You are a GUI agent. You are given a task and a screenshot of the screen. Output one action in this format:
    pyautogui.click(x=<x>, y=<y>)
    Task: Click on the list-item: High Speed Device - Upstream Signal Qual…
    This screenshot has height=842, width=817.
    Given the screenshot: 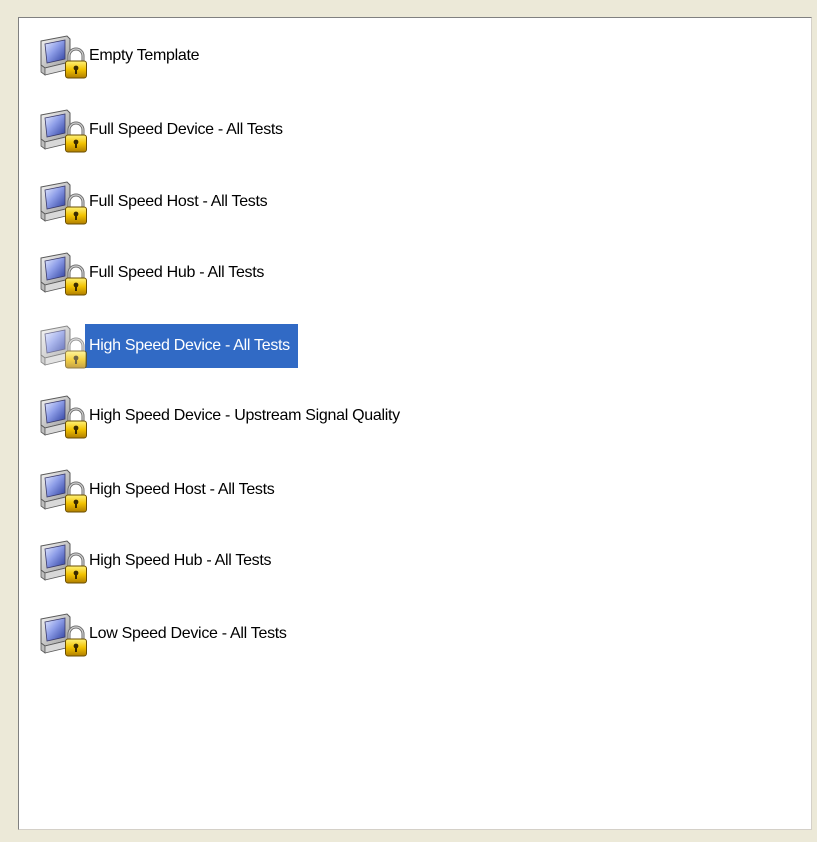 What is the action you would take?
    pyautogui.click(x=222, y=416)
    